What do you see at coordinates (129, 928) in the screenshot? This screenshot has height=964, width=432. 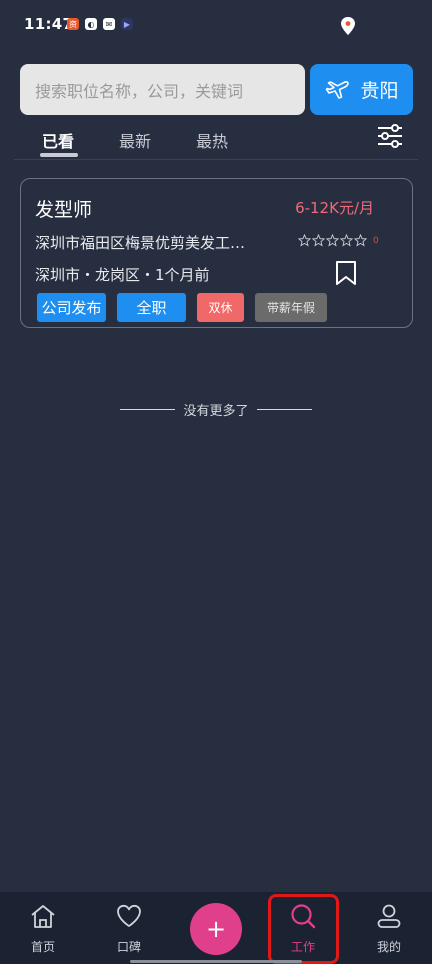 I see `nav-reputation: 口碑` at bounding box center [129, 928].